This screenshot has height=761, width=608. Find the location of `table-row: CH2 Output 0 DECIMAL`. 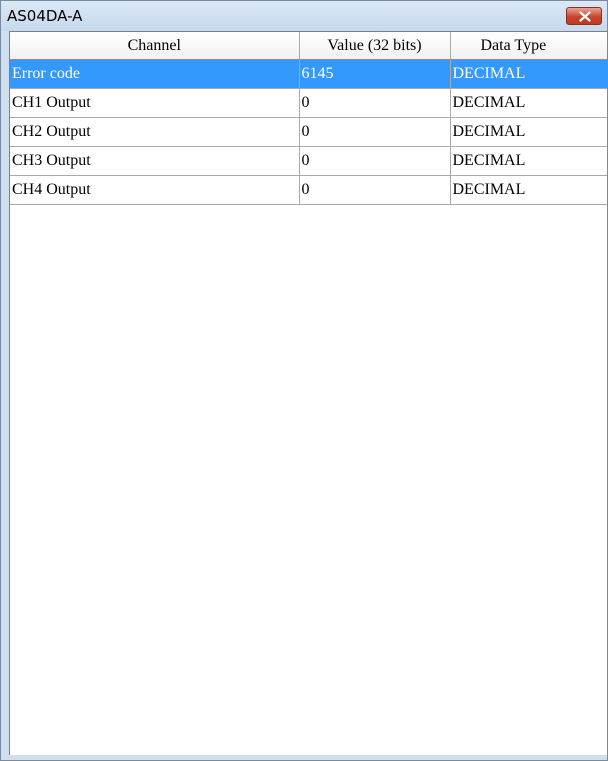

table-row: CH2 Output 0 DECIMAL is located at coordinates (308, 132).